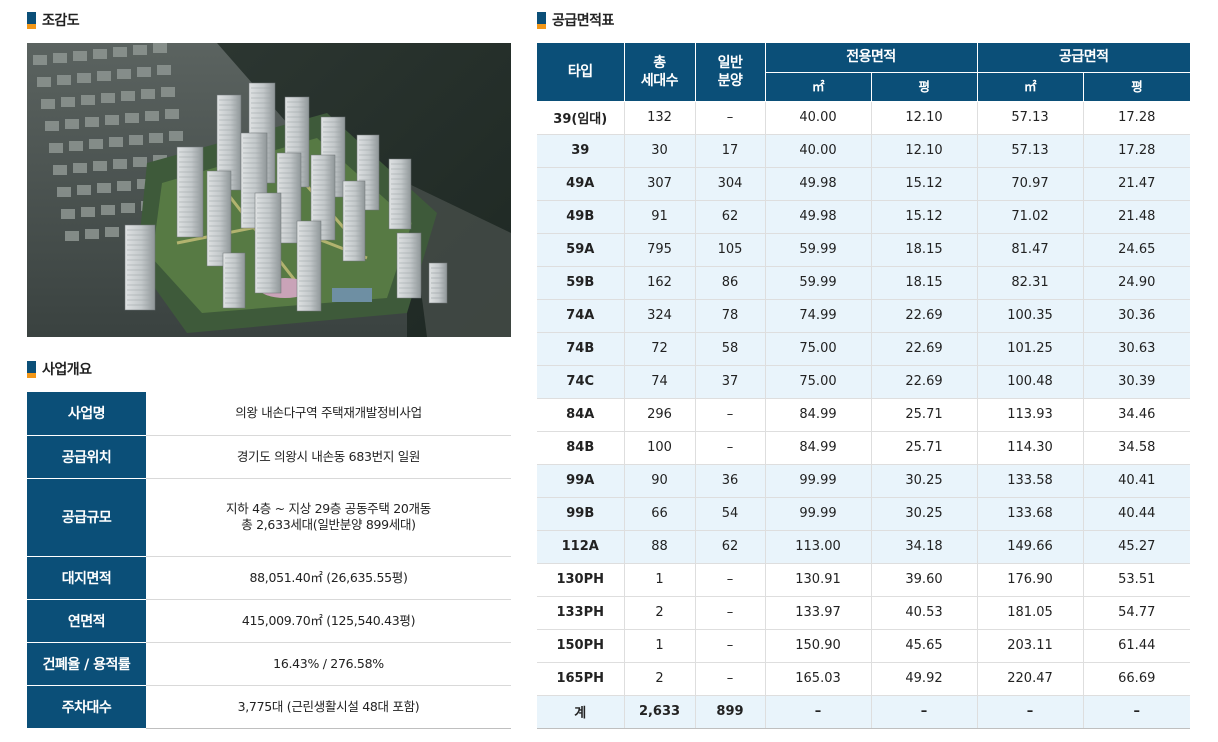 Image resolution: width=1218 pixels, height=742 pixels. I want to click on cell-exclusive-sqm: 40.00, so click(818, 118).